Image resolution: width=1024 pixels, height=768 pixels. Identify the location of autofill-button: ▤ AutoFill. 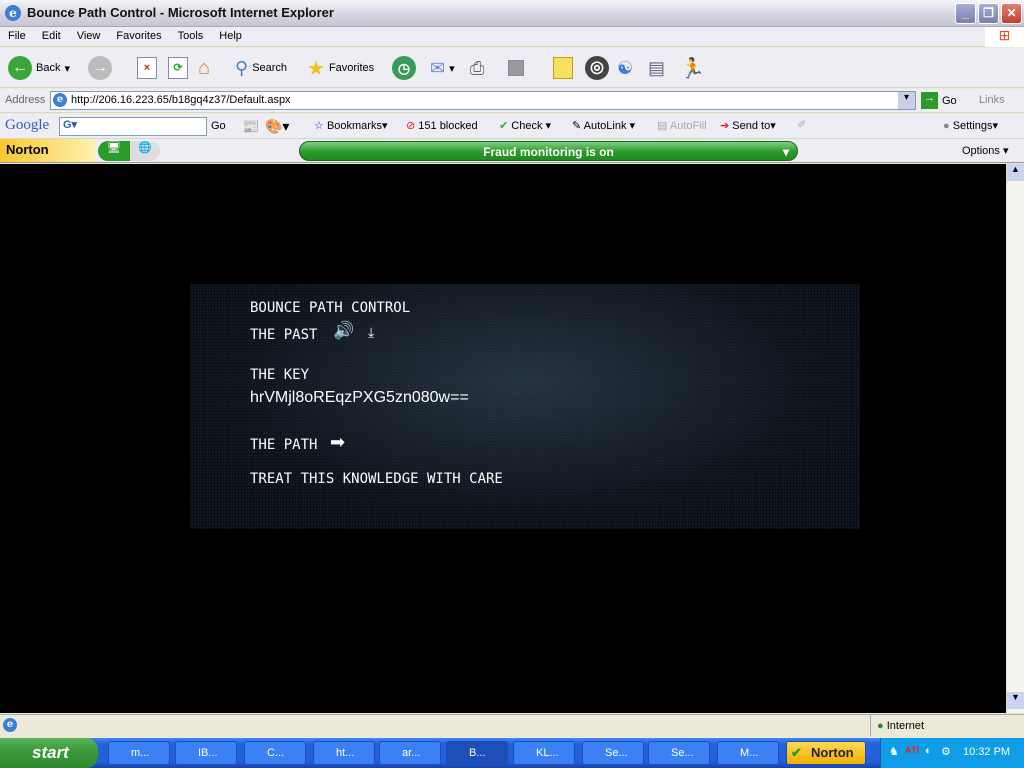
(682, 125).